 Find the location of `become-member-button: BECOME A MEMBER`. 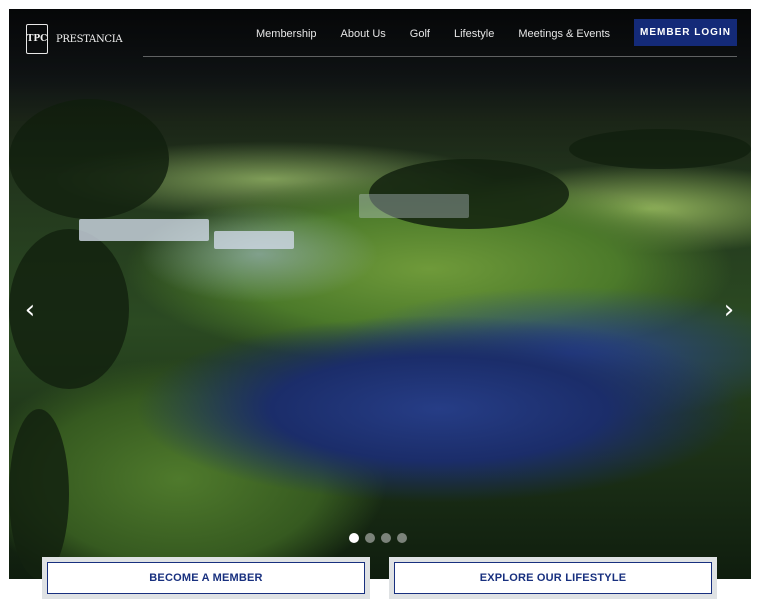

become-member-button: BECOME A MEMBER is located at coordinates (206, 578).